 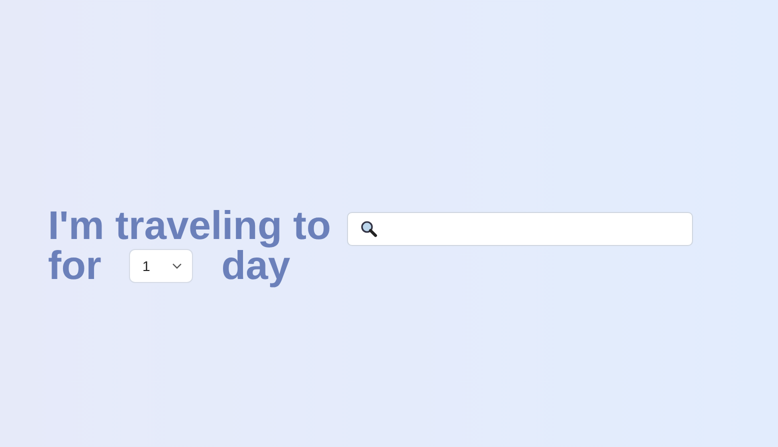 What do you see at coordinates (519, 229) in the screenshot?
I see `search-field` at bounding box center [519, 229].